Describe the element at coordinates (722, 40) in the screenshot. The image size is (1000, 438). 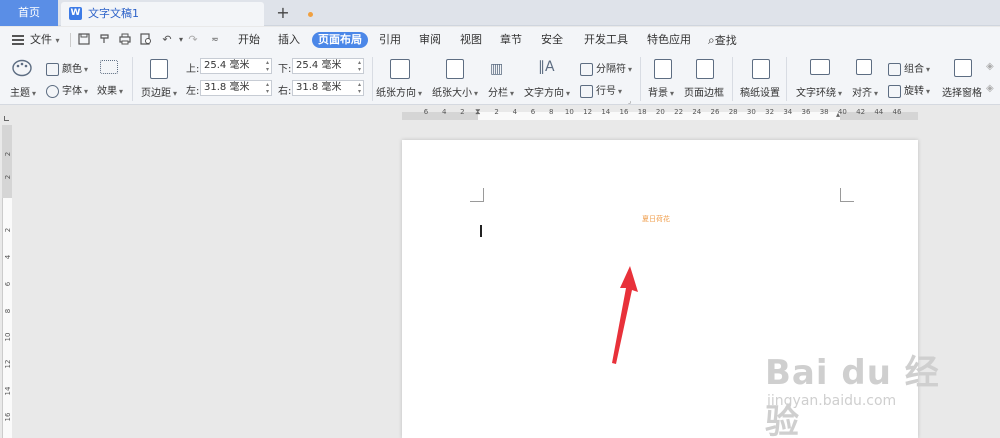
I see `search-button: ⌕查找` at that location.